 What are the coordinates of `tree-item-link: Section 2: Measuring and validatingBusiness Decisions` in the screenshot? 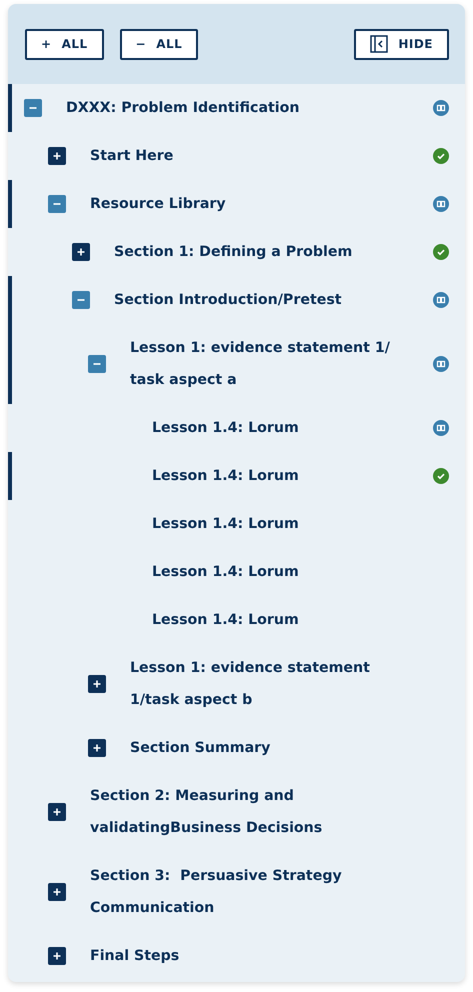 It's located at (226, 812).